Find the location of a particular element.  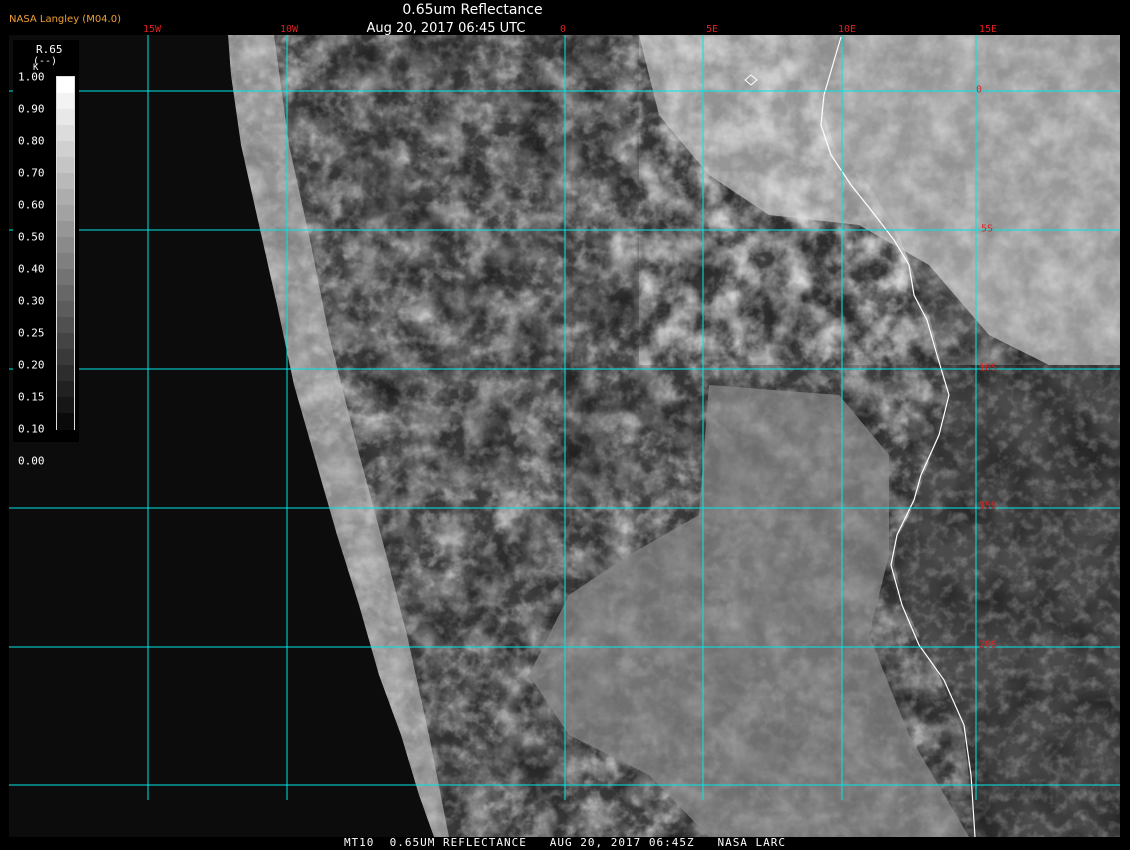

lon-label-5e: 5E is located at coordinates (712, 29).